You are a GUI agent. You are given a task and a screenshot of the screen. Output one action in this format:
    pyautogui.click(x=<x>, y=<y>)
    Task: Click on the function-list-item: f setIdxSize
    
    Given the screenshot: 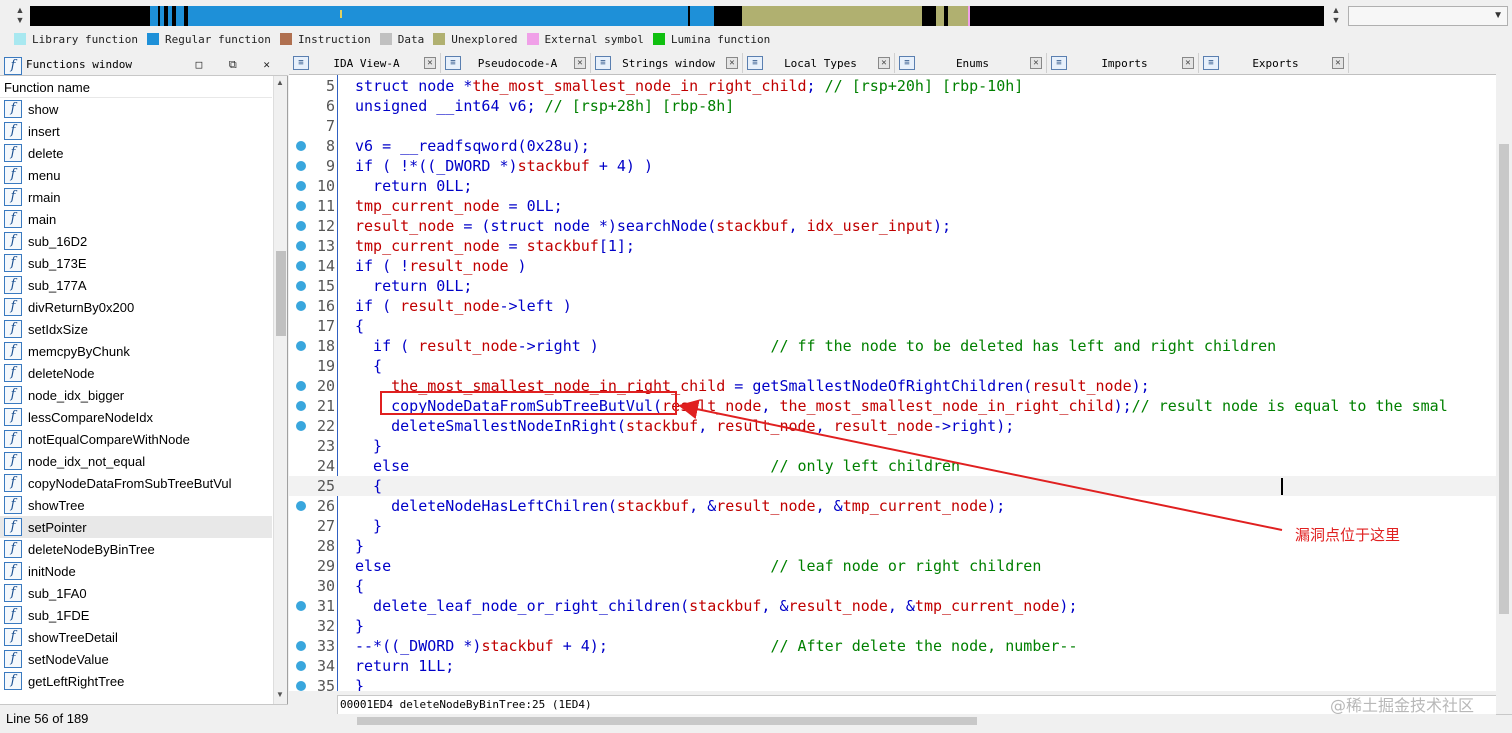 What is the action you would take?
    pyautogui.click(x=136, y=329)
    